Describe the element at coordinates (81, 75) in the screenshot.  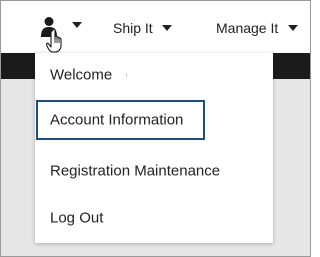
I see `menu-item-welcome-label: Welcome` at that location.